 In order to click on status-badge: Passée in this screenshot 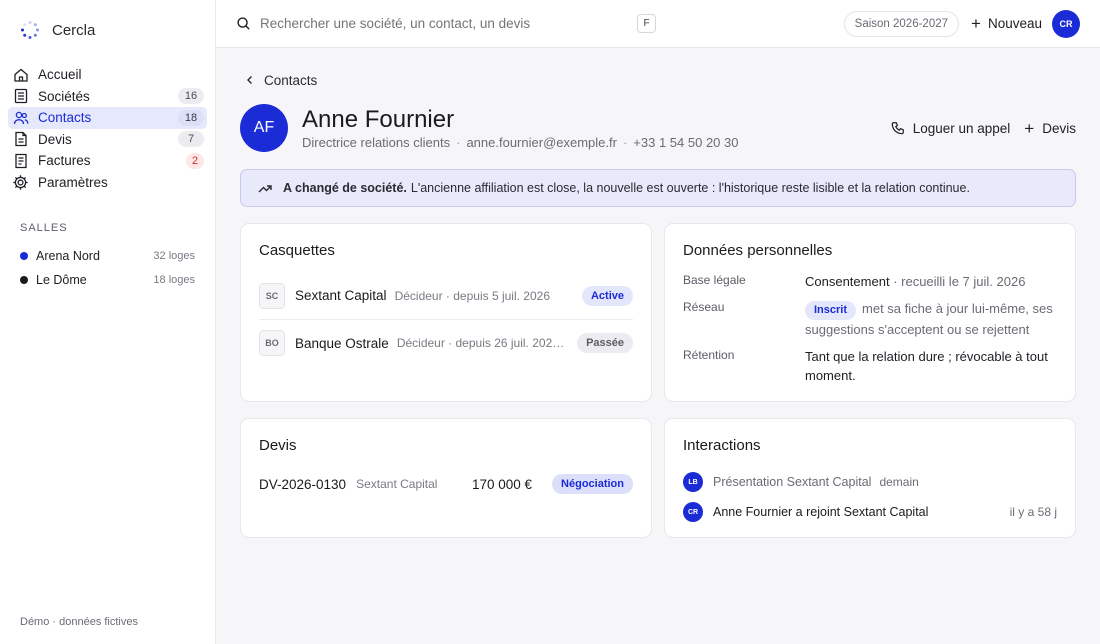, I will do `click(605, 343)`.